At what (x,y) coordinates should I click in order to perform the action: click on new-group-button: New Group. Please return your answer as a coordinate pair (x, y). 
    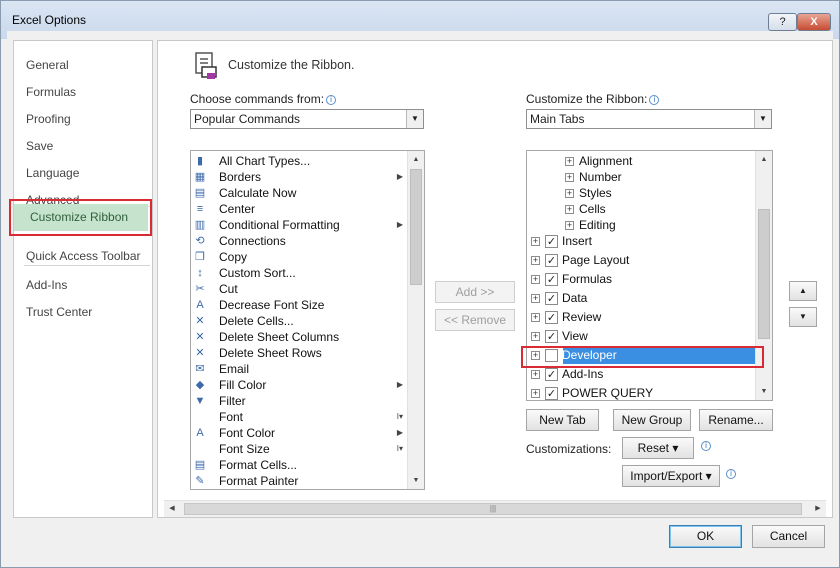
    Looking at the image, I should click on (652, 420).